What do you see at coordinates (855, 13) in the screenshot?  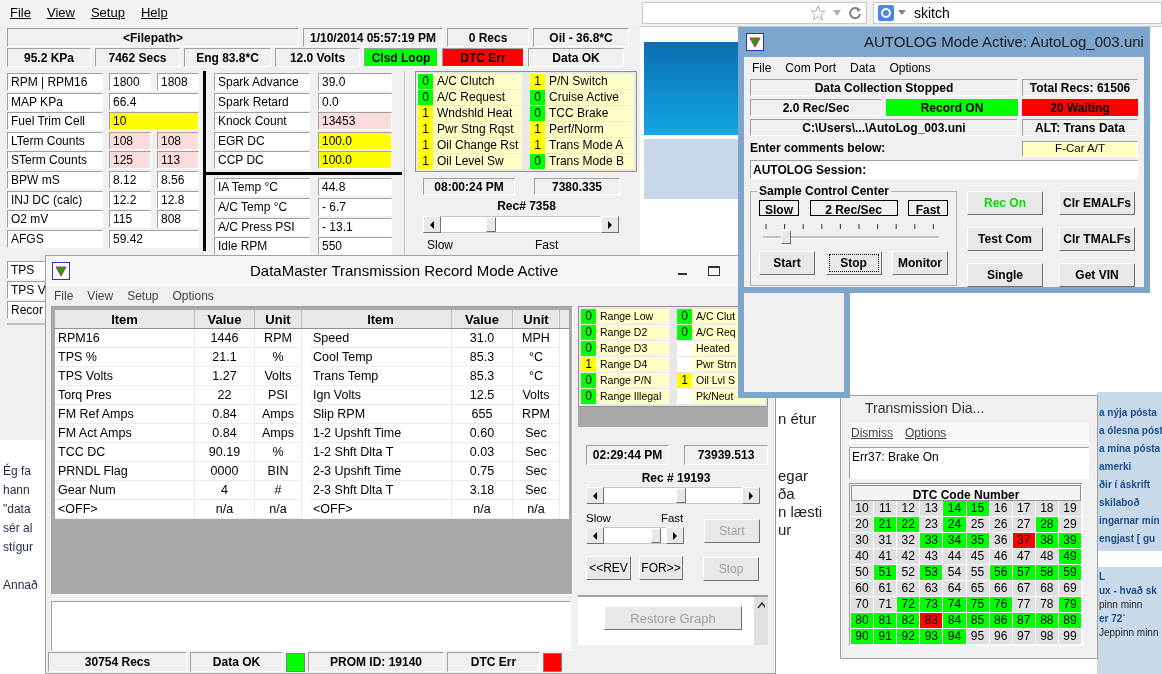 I see `reload-icon` at bounding box center [855, 13].